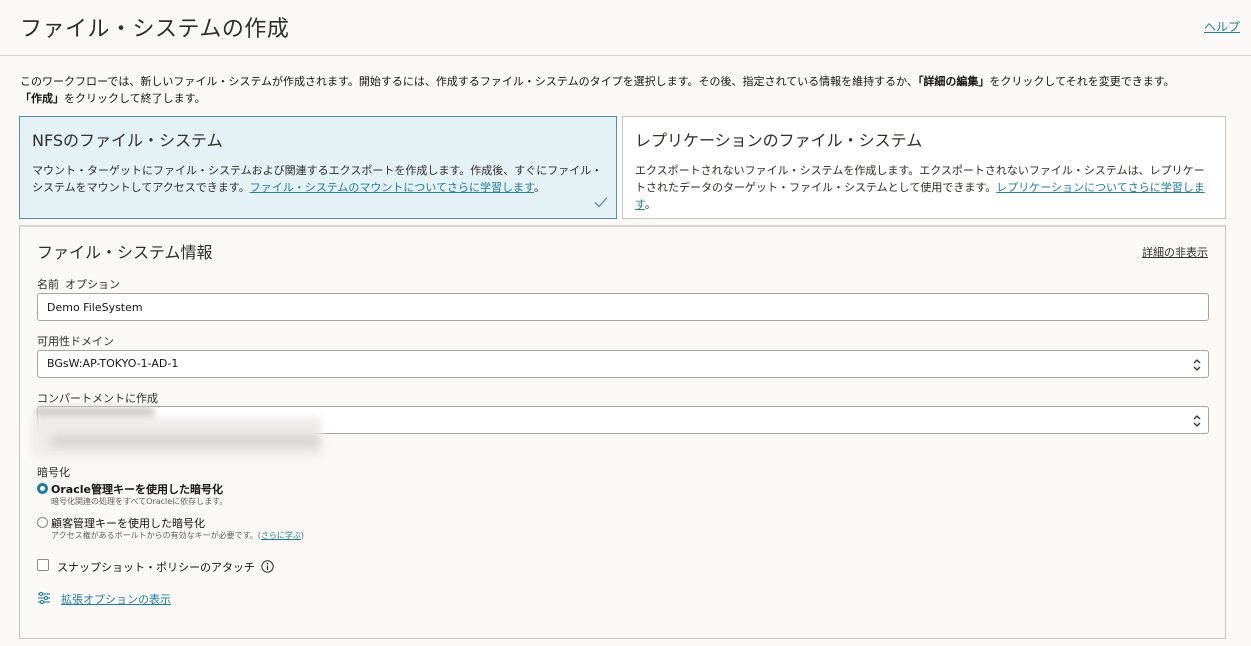  What do you see at coordinates (392, 187) in the screenshot?
I see `learn-mount-link: ファイル・システムのマウントについてさらに学習します` at bounding box center [392, 187].